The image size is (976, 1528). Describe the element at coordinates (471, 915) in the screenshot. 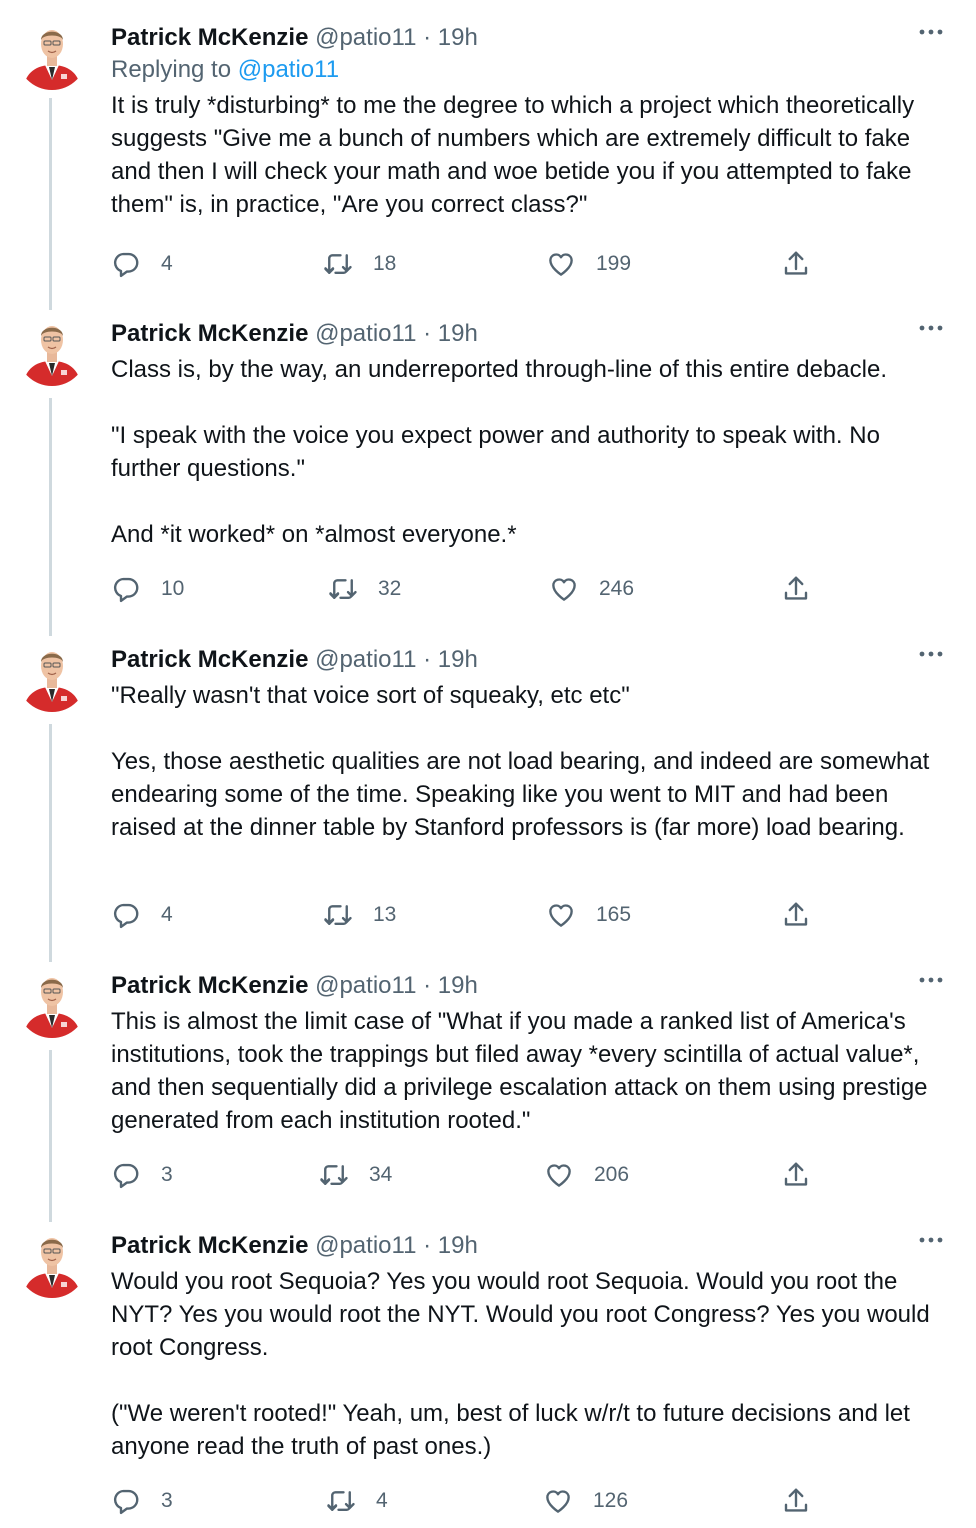

I see `tweet-actions: 4 13 165` at that location.